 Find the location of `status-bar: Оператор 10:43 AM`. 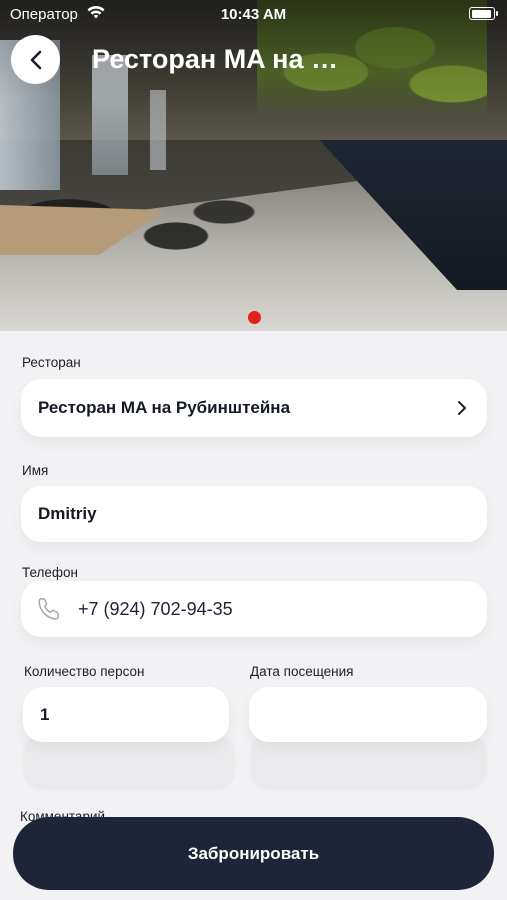

status-bar: Оператор 10:43 AM is located at coordinates (253, 14).